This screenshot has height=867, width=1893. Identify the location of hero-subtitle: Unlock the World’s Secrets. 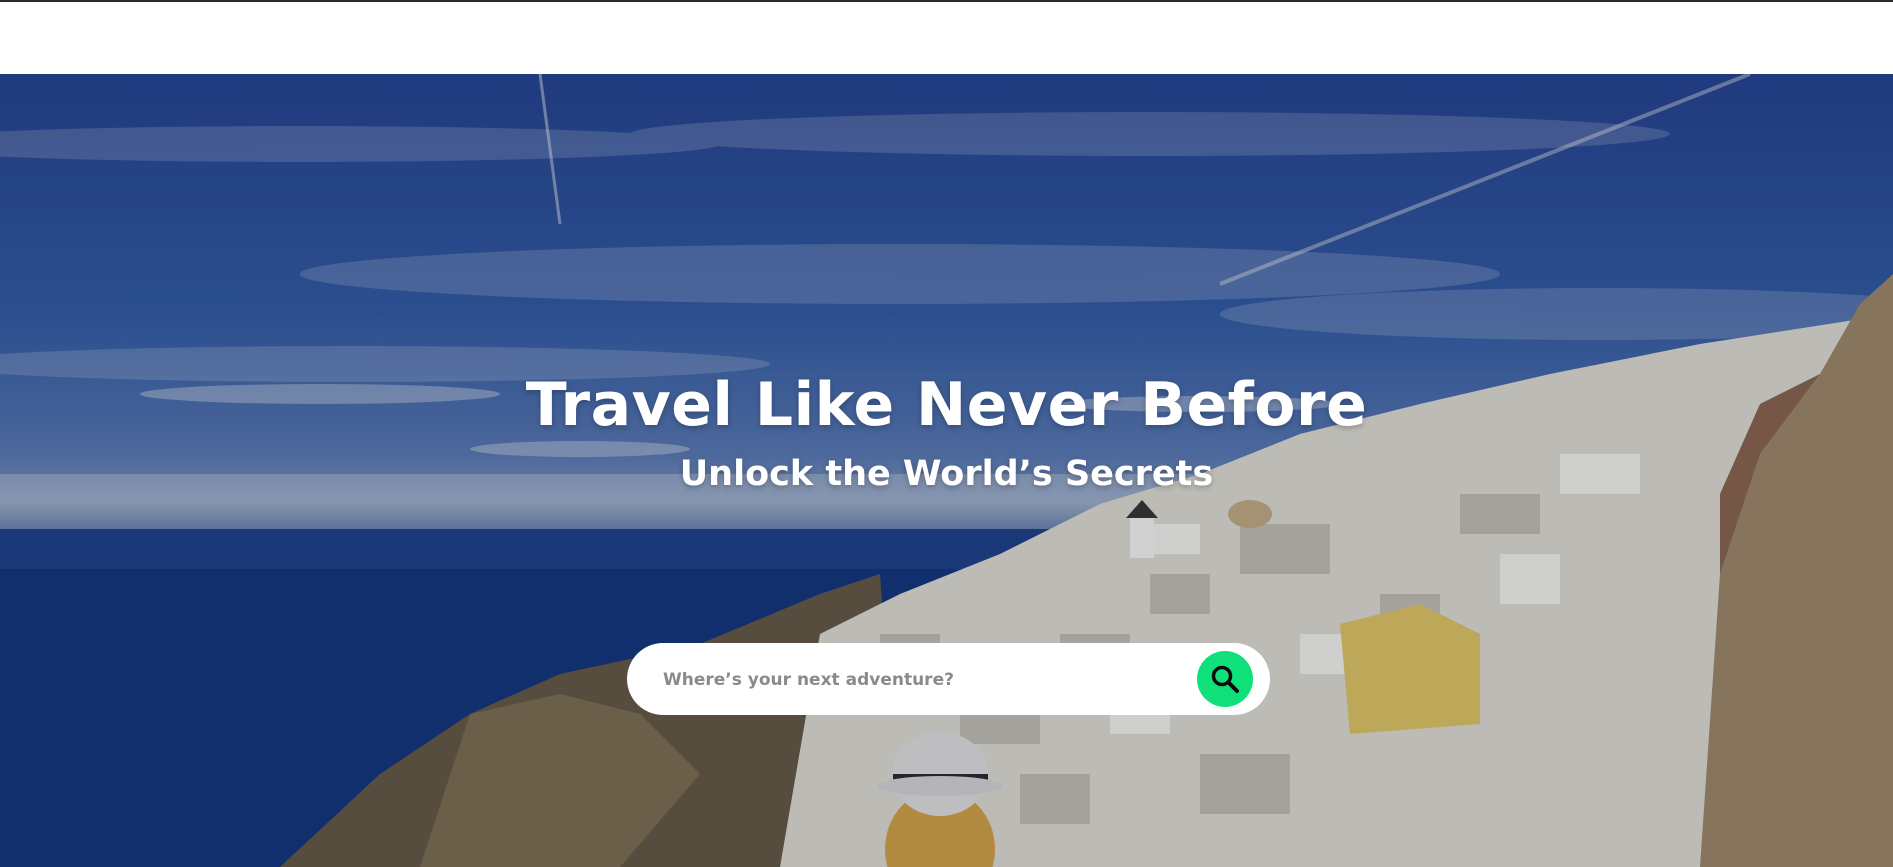
(946, 474).